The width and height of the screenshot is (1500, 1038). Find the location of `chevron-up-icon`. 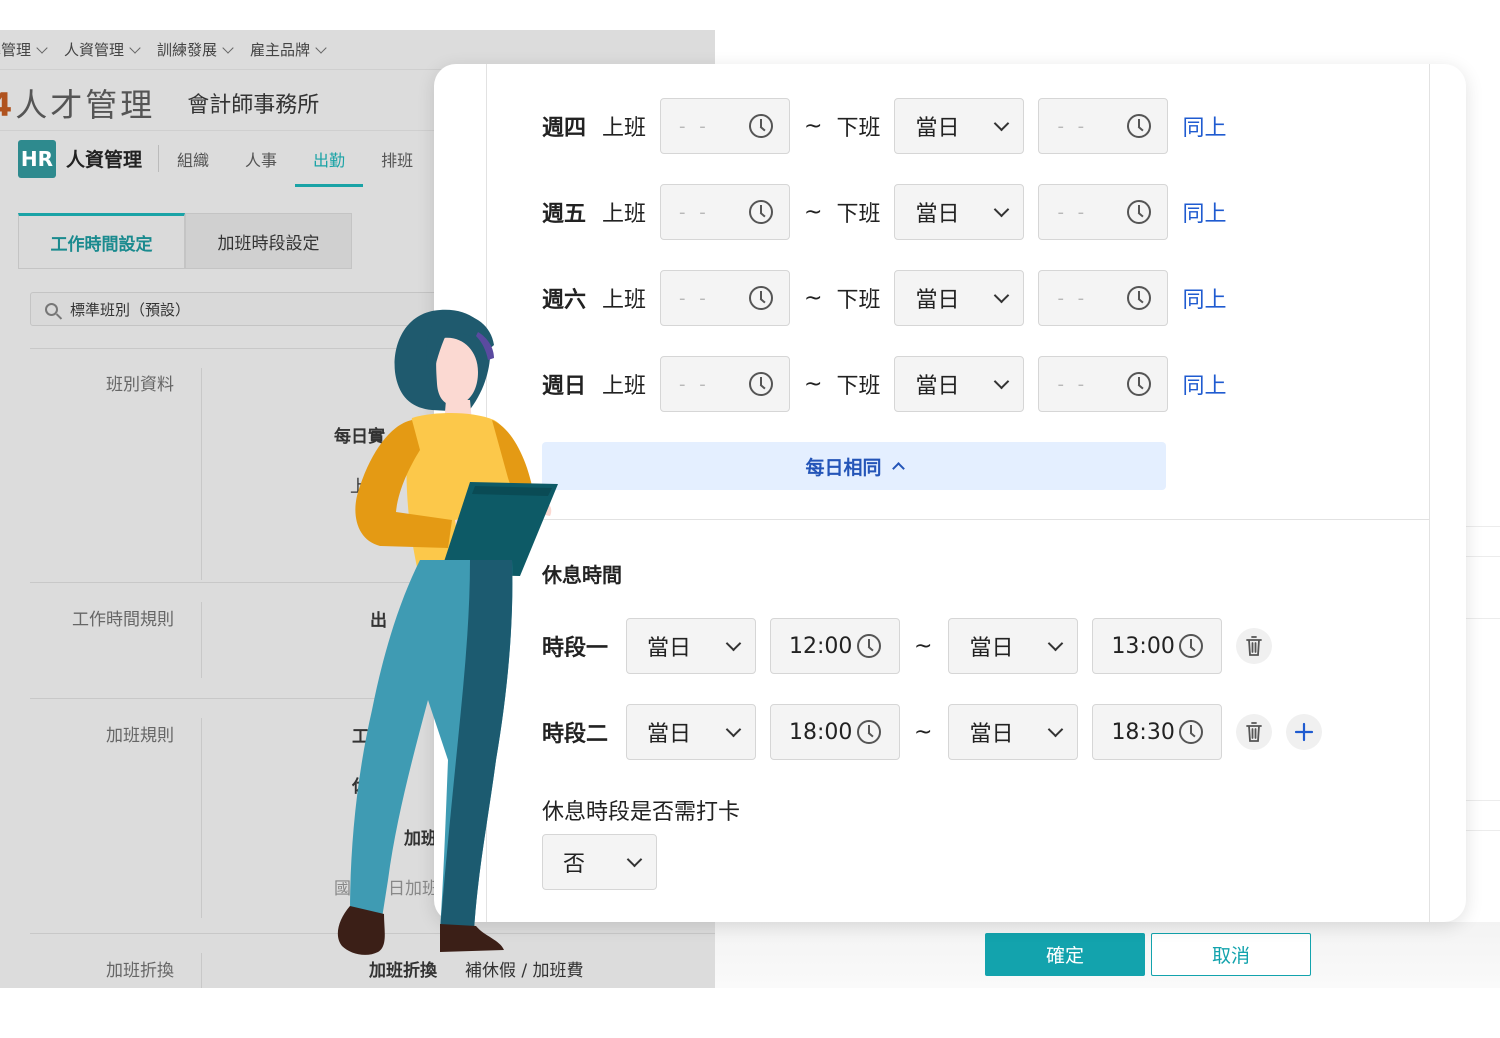

chevron-up-icon is located at coordinates (898, 468).